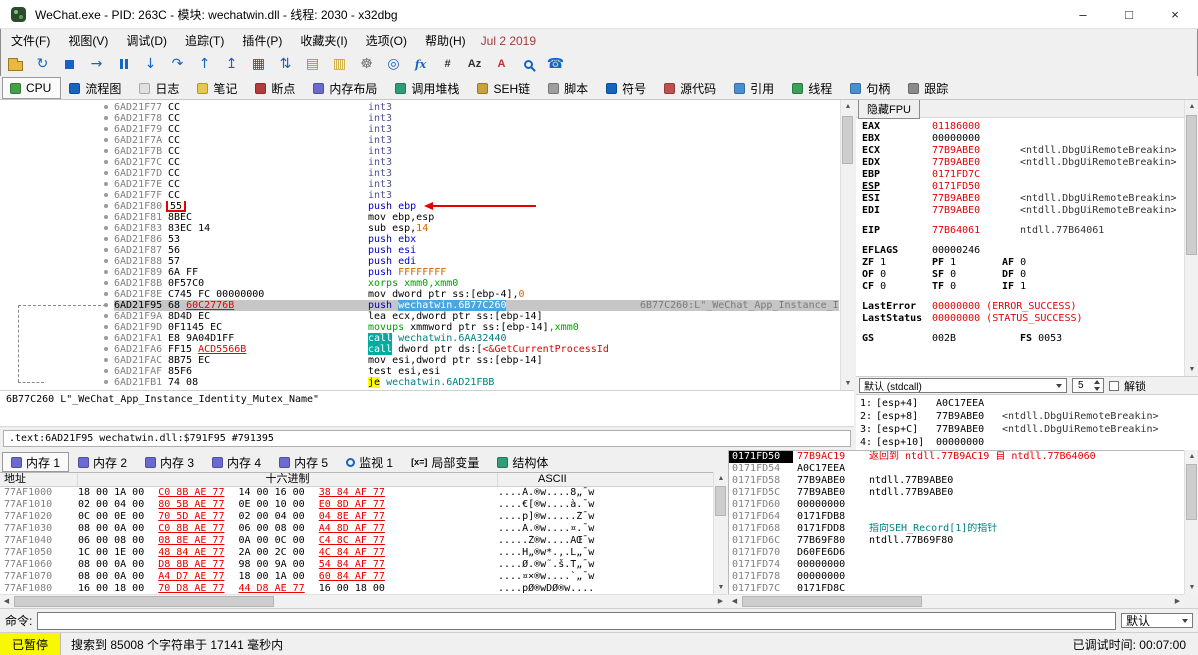 The width and height of the screenshot is (1198, 655). I want to click on calling-convention-select: 默认 (stdcall), so click(963, 385).